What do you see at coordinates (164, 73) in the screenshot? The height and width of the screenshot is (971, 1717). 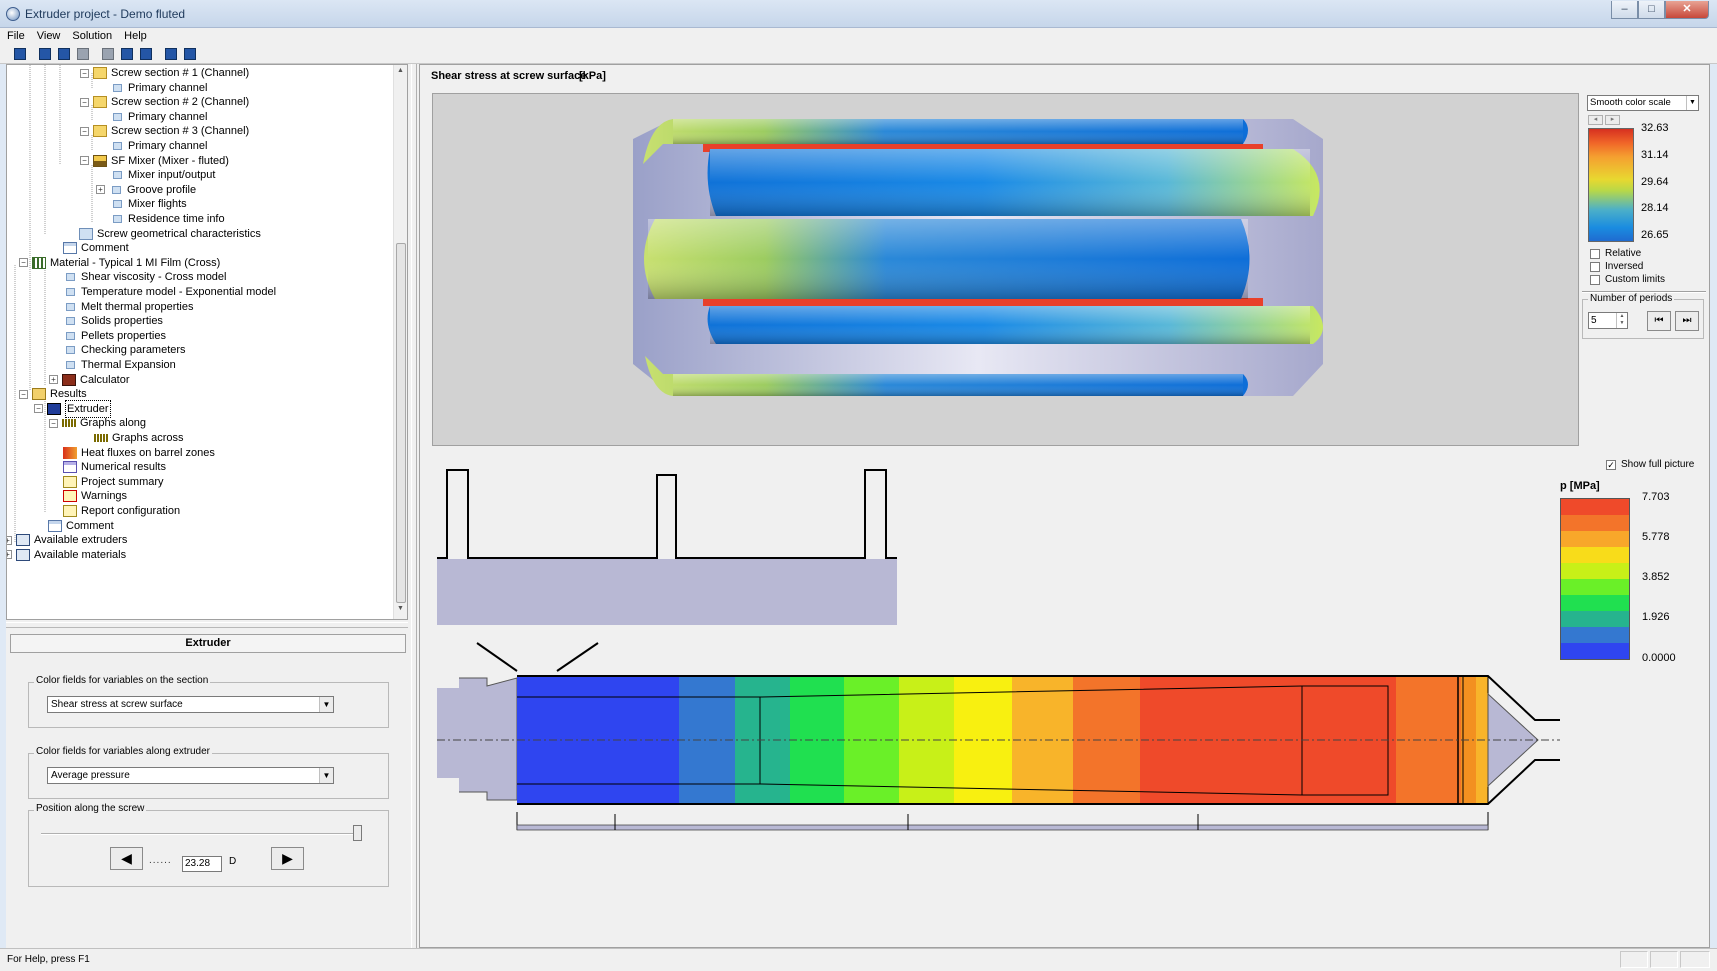 I see `tree-item: − Screw section # 1 (Channel)` at bounding box center [164, 73].